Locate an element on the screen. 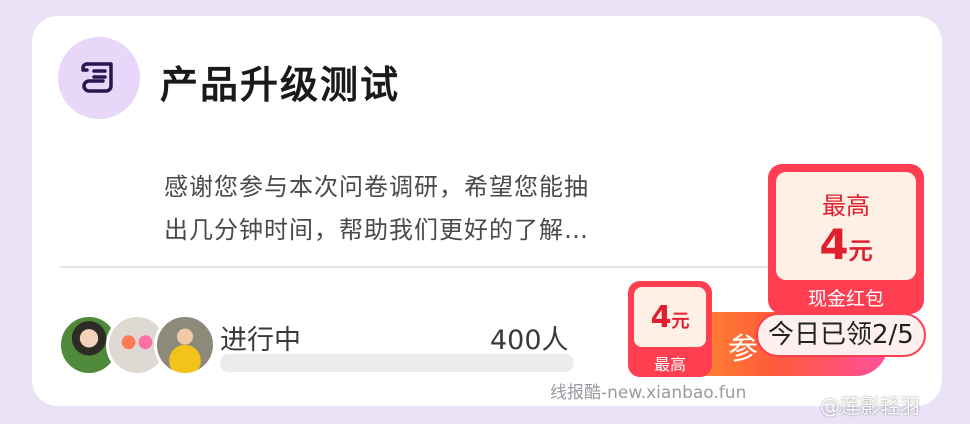  redpacket-caption: 现金红包 is located at coordinates (845, 299).